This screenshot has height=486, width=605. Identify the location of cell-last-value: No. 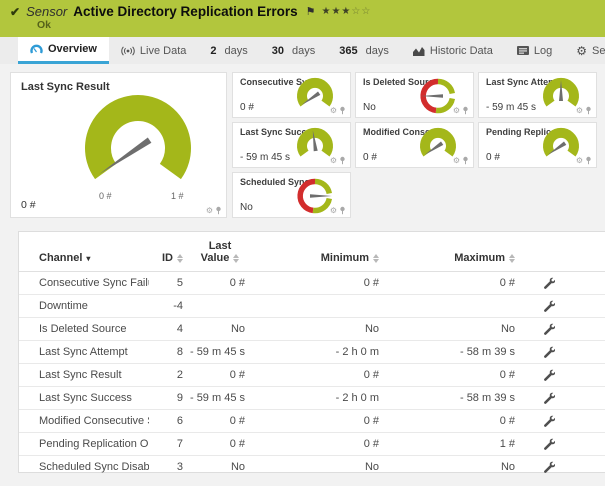
(220, 467).